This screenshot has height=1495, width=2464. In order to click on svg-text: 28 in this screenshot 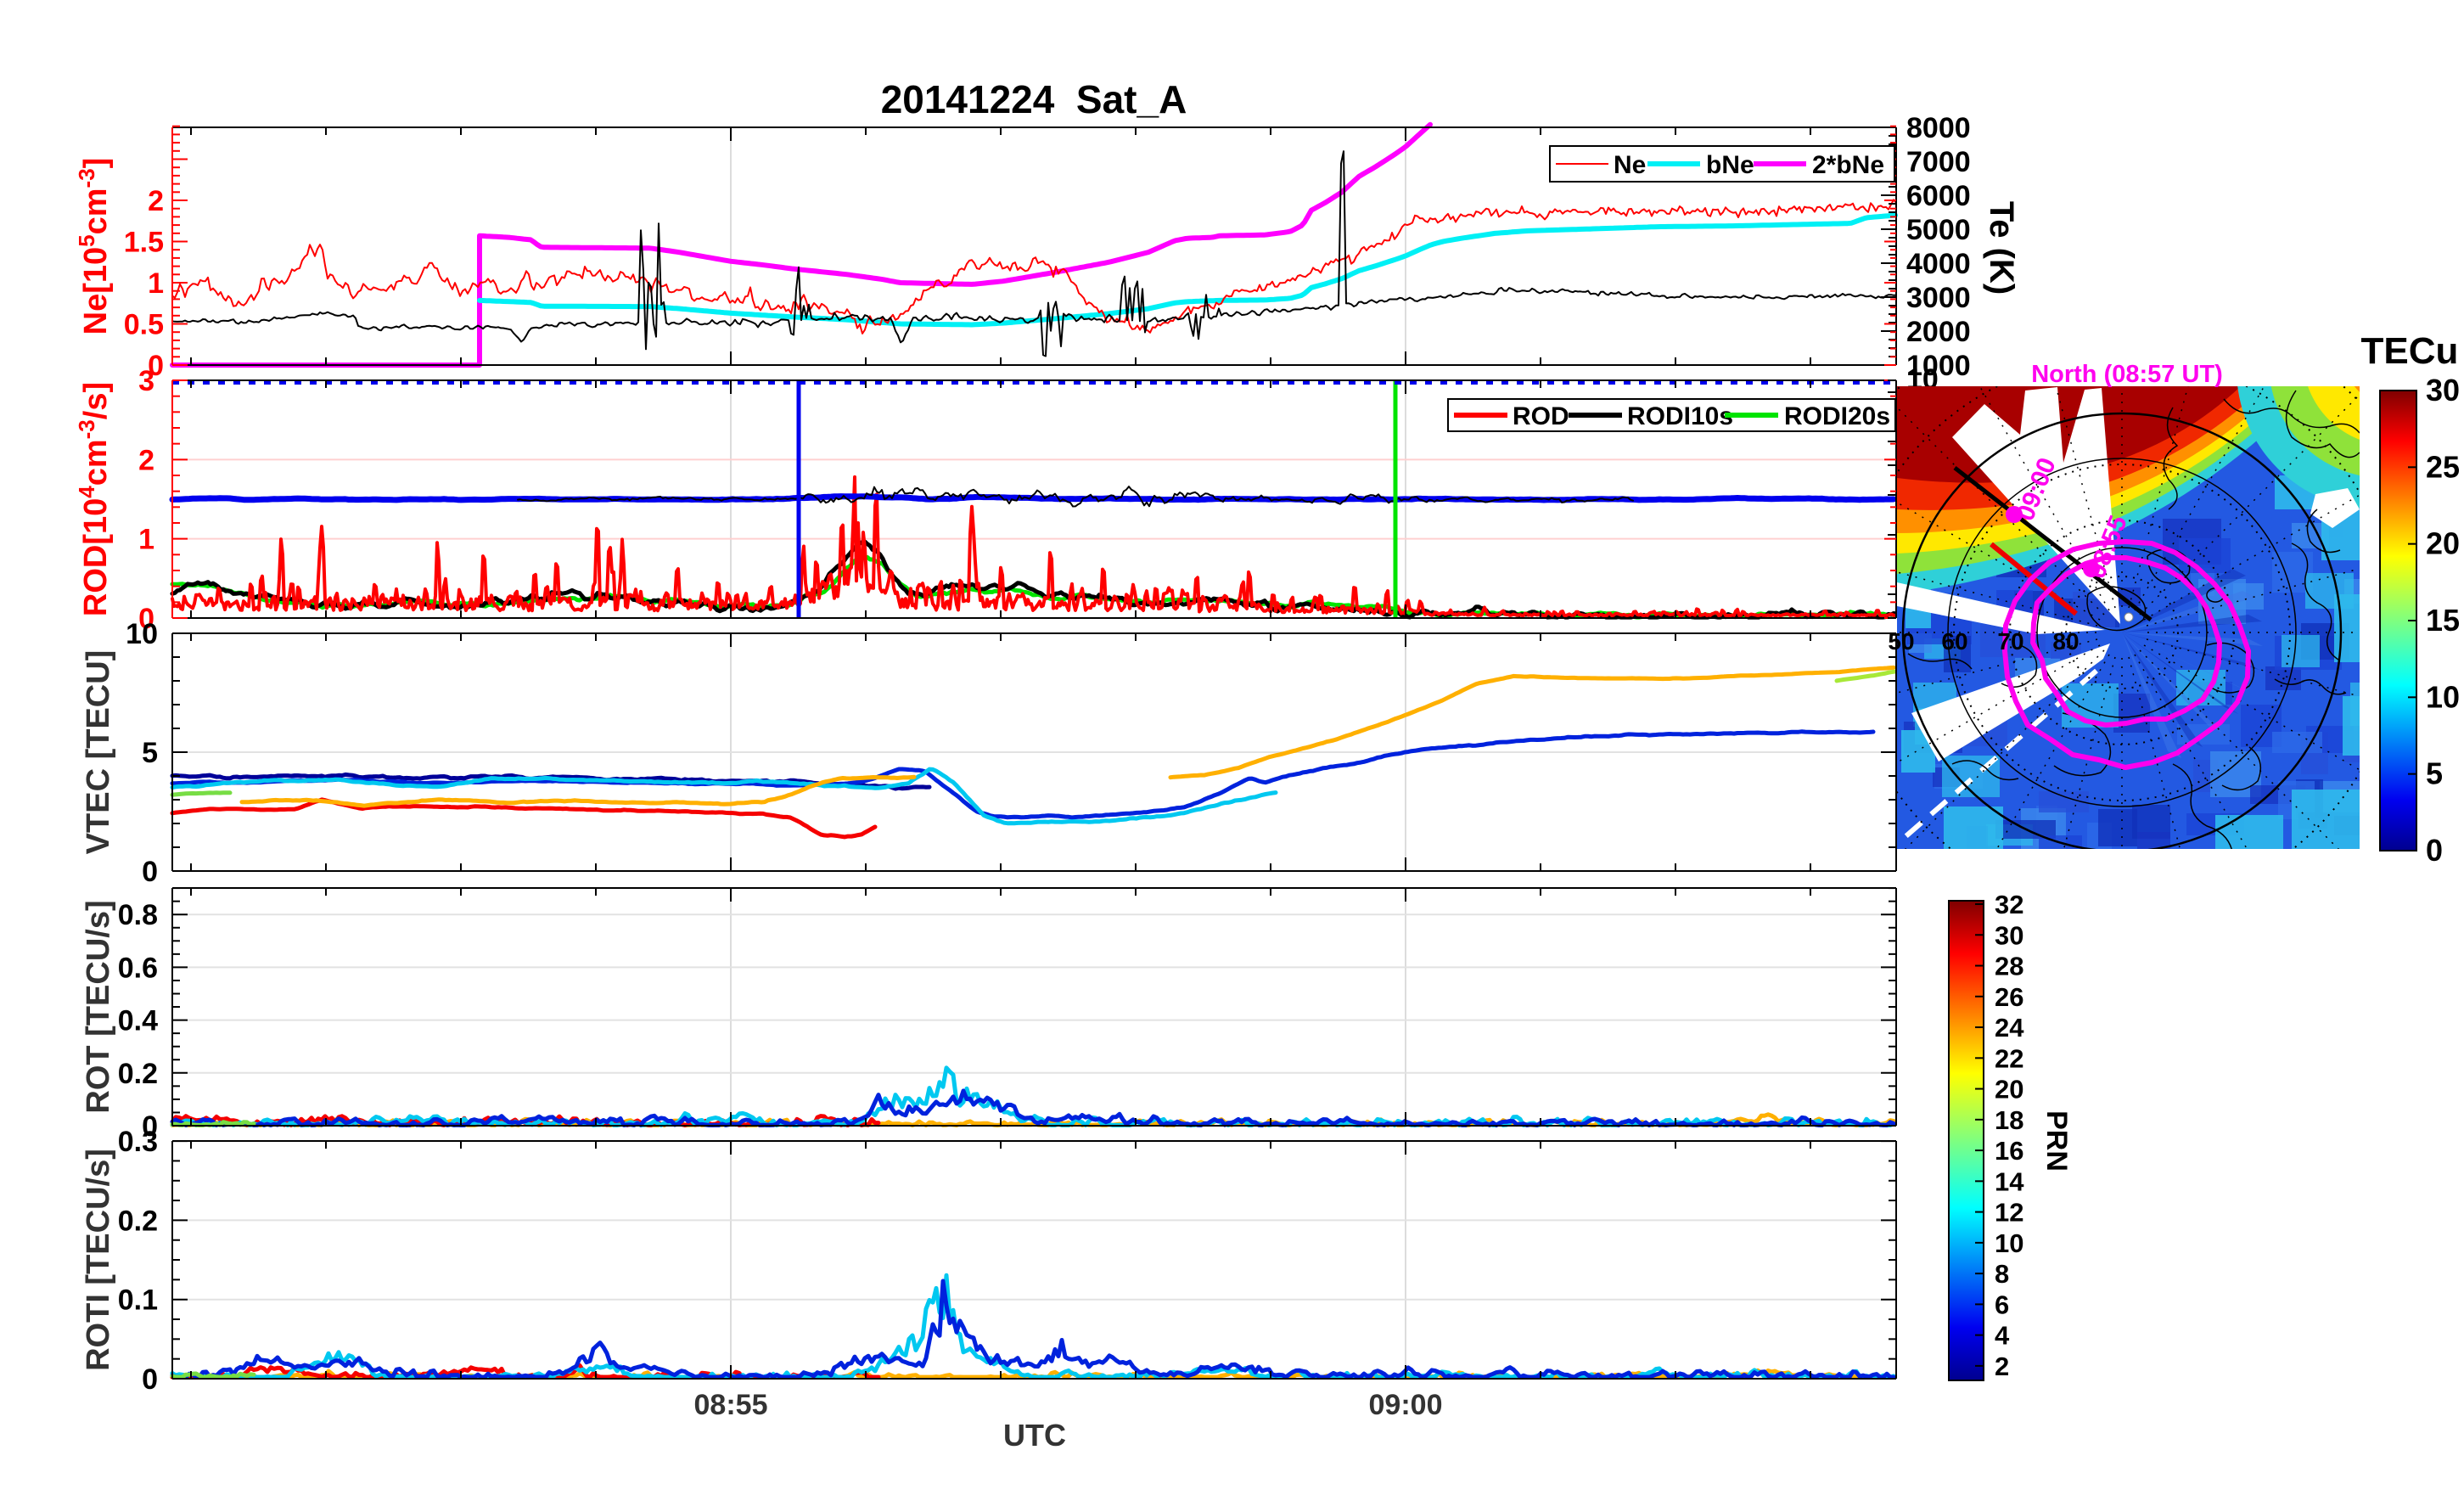, I will do `click(2009, 966)`.